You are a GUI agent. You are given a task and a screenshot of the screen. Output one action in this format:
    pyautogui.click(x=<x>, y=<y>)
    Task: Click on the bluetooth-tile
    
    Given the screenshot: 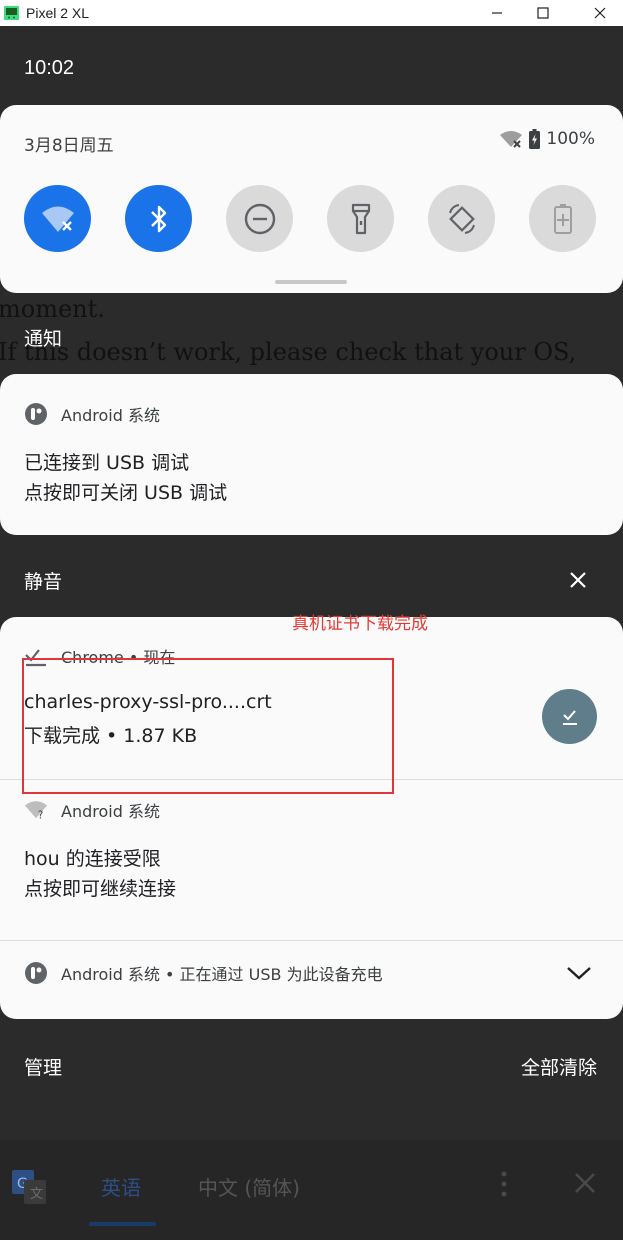 What is the action you would take?
    pyautogui.click(x=158, y=218)
    